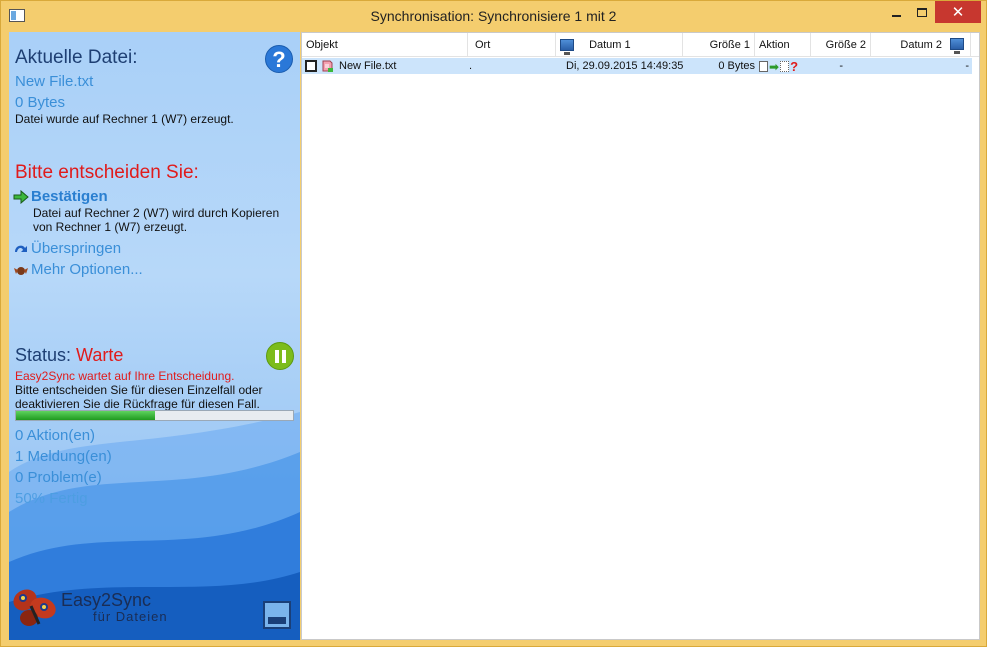 The height and width of the screenshot is (647, 987). I want to click on options-icon, so click(21, 270).